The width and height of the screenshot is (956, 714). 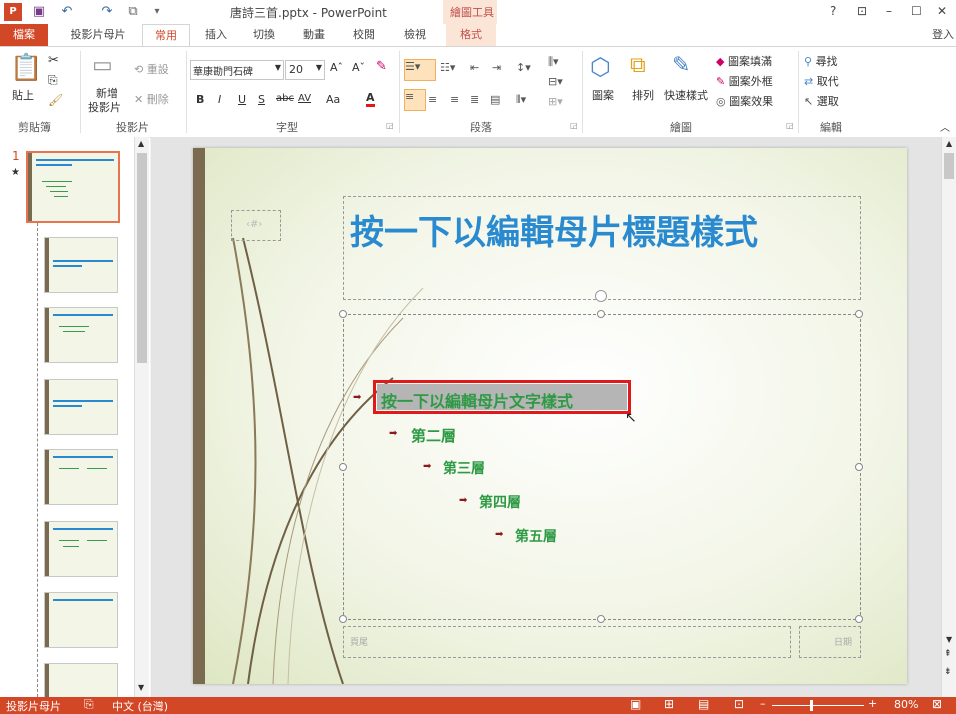 What do you see at coordinates (104, 107) in the screenshot?
I see `new-slide-label-2: 投影片` at bounding box center [104, 107].